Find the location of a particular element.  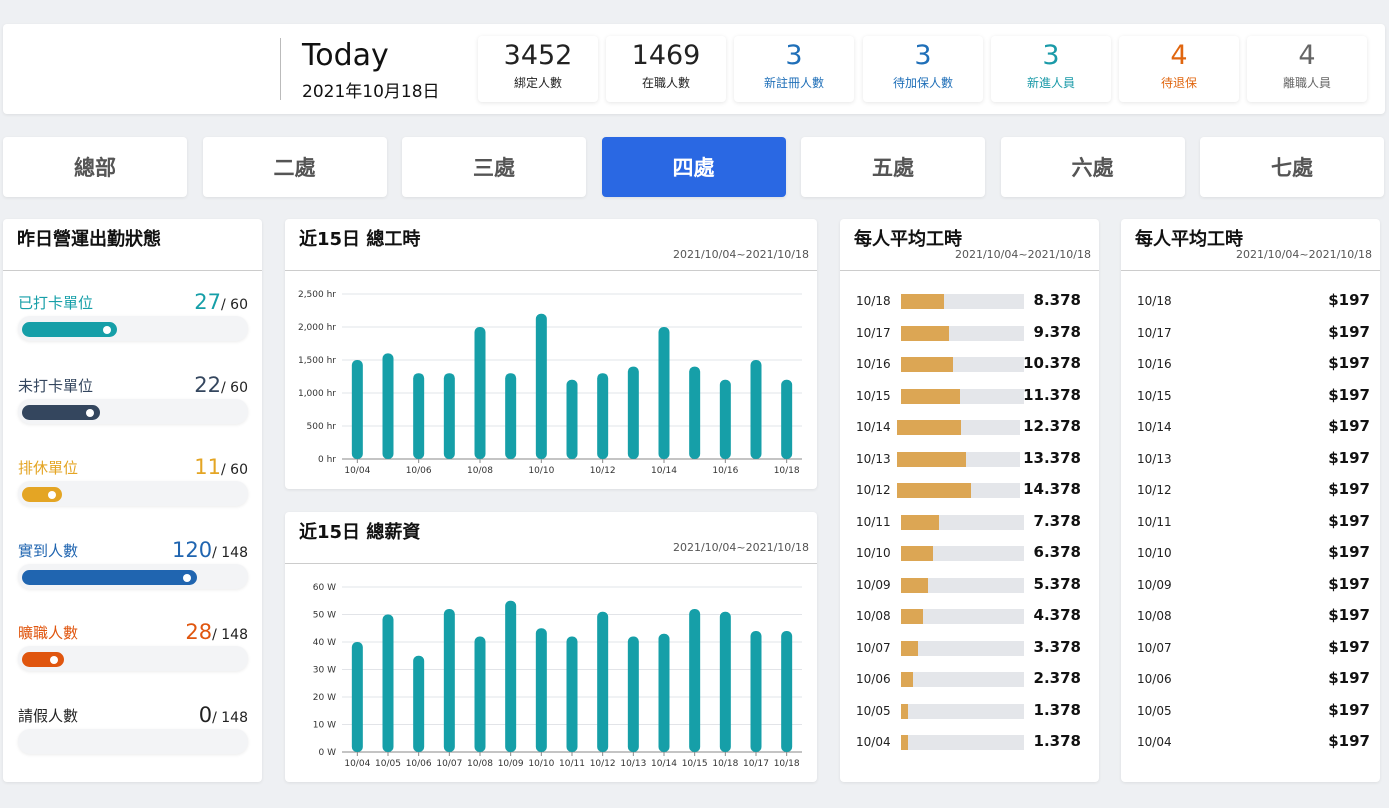

row-value: 10.378 is located at coordinates (1052, 363).